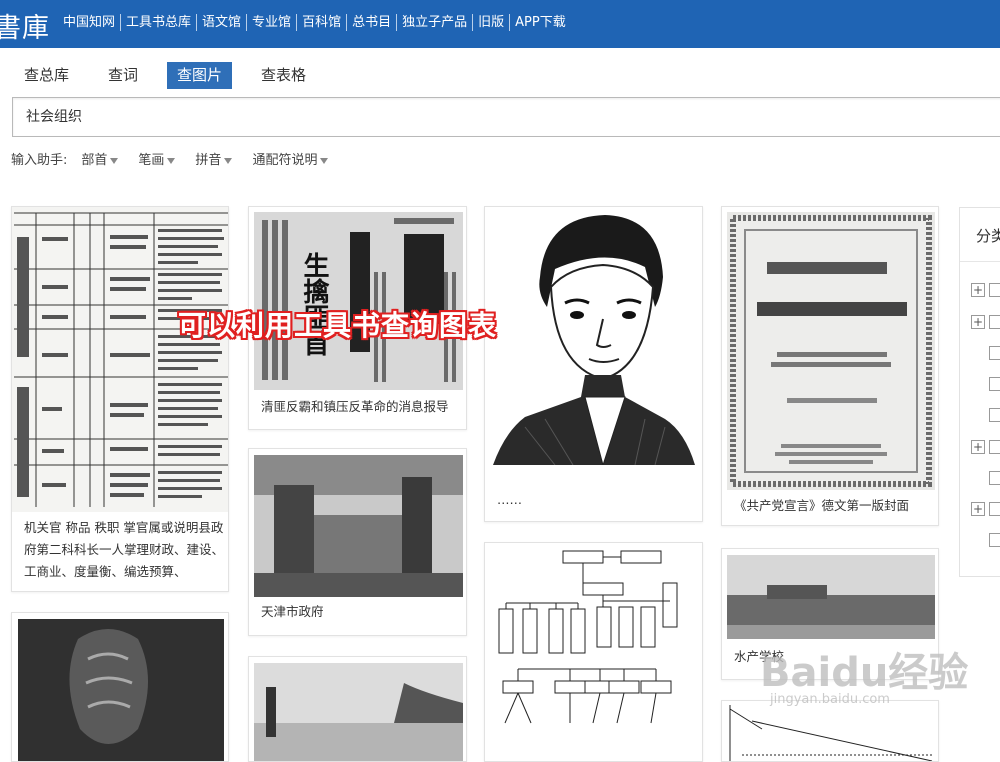 This screenshot has height=762, width=1000. What do you see at coordinates (272, 22) in the screenshot?
I see `nav-professional: 专业馆` at bounding box center [272, 22].